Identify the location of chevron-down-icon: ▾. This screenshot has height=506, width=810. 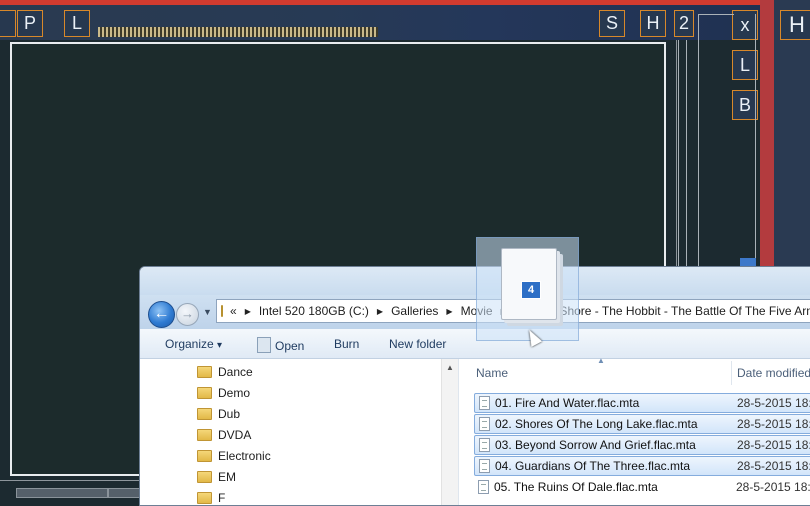
(220, 345).